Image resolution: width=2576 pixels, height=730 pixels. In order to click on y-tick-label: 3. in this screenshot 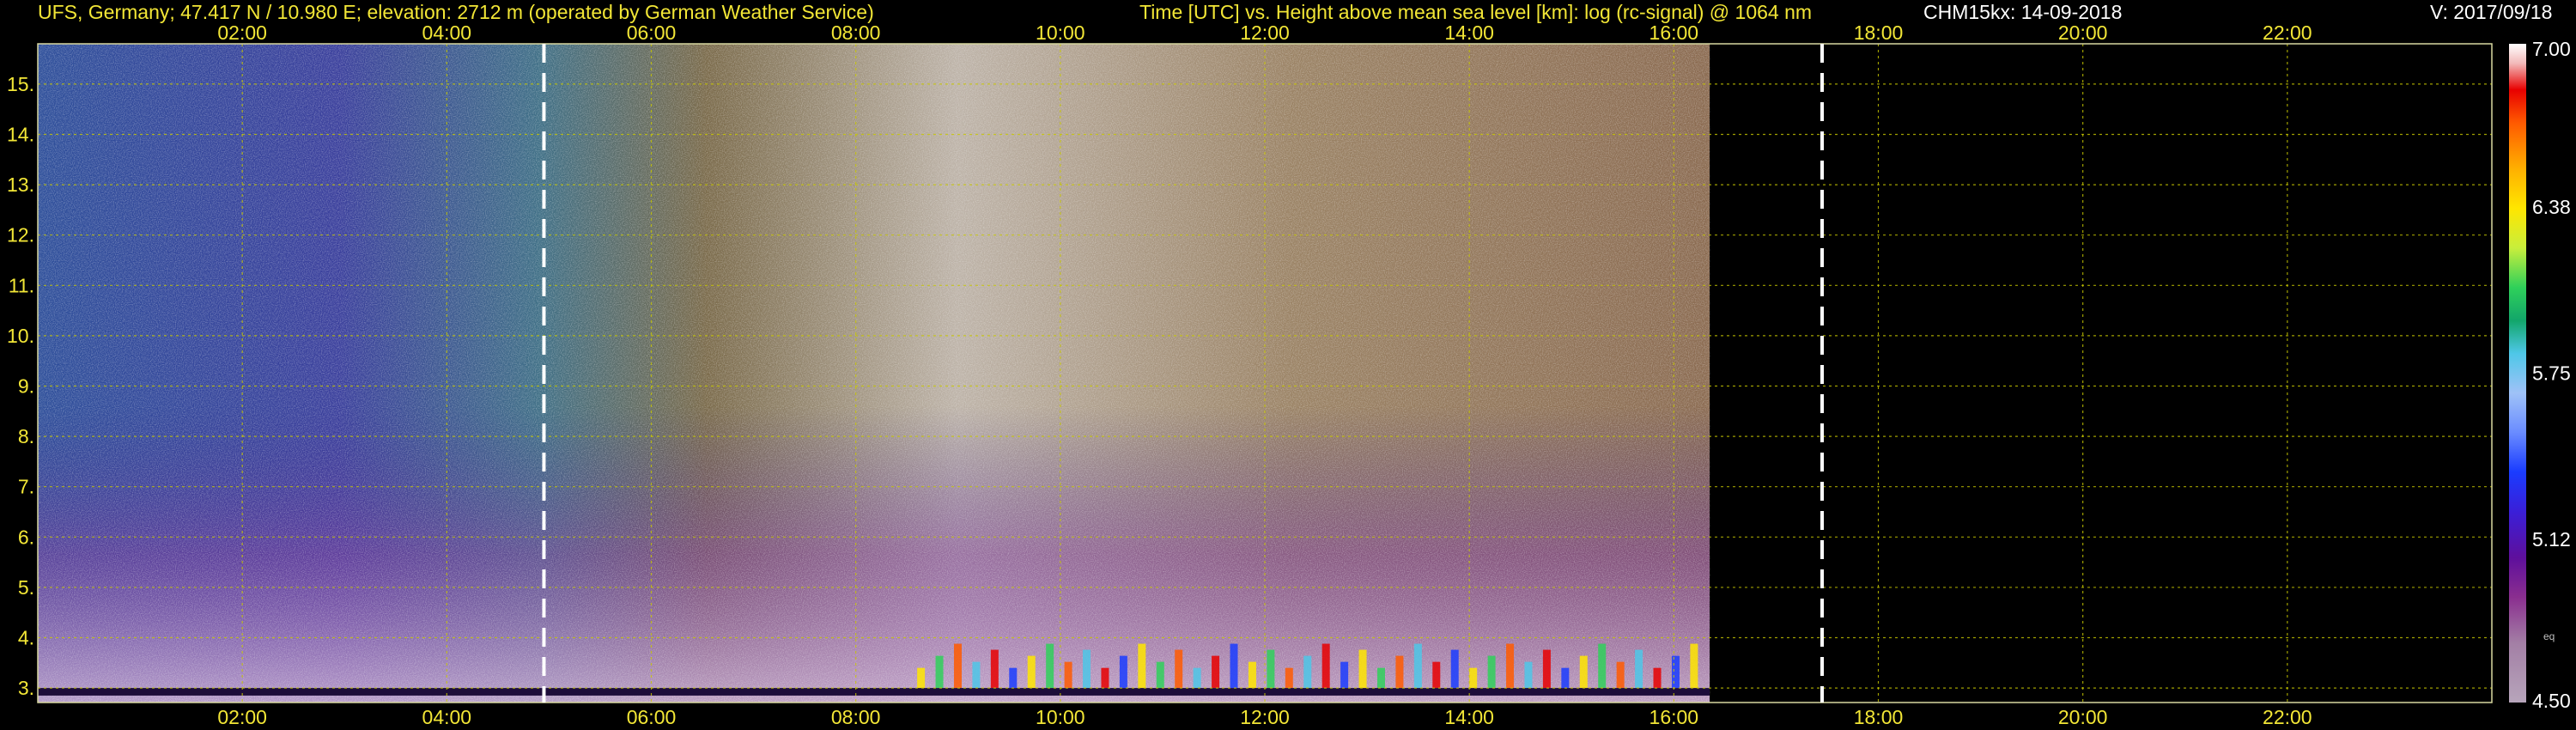, I will do `click(26, 688)`.